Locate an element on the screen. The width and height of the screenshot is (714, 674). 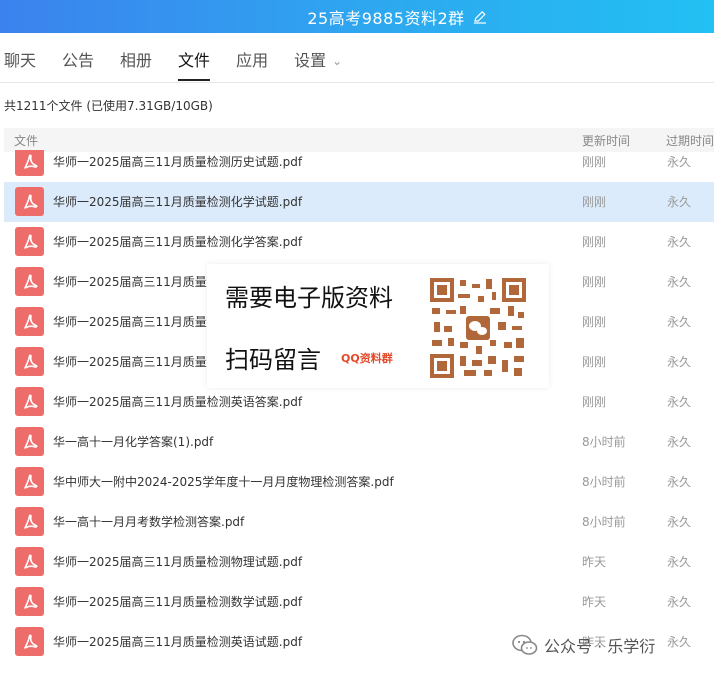
column-header-expire: 过期时间 is located at coordinates (690, 140).